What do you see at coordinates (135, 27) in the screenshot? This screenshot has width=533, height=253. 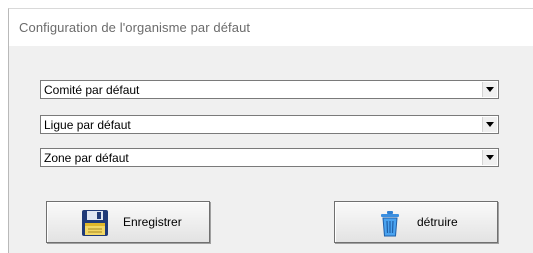 I see `window-title: Configuration de l'organisme par défaut` at bounding box center [135, 27].